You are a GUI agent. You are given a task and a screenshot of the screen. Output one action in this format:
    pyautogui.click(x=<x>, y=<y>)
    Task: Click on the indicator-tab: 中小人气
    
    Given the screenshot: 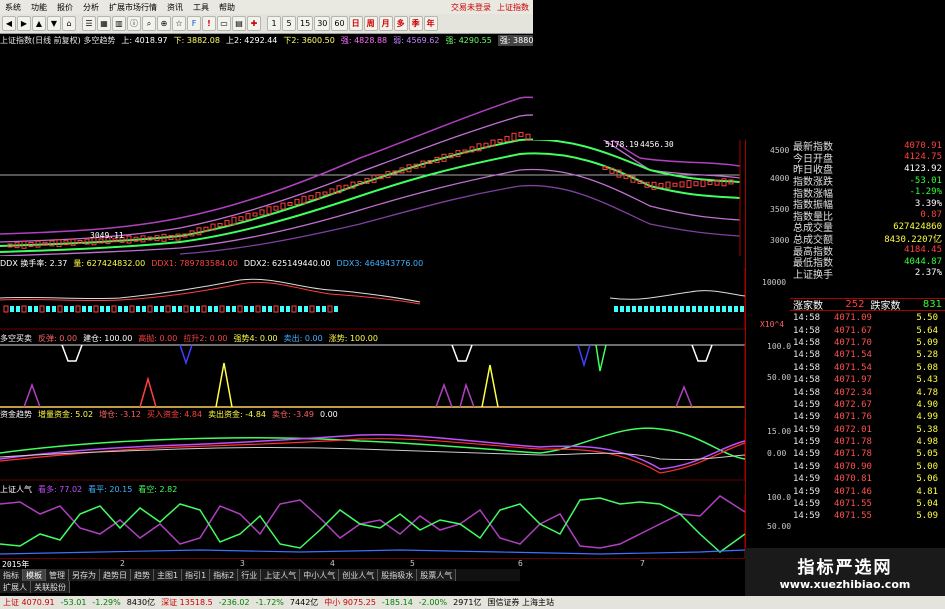 What is the action you would take?
    pyautogui.click(x=320, y=575)
    